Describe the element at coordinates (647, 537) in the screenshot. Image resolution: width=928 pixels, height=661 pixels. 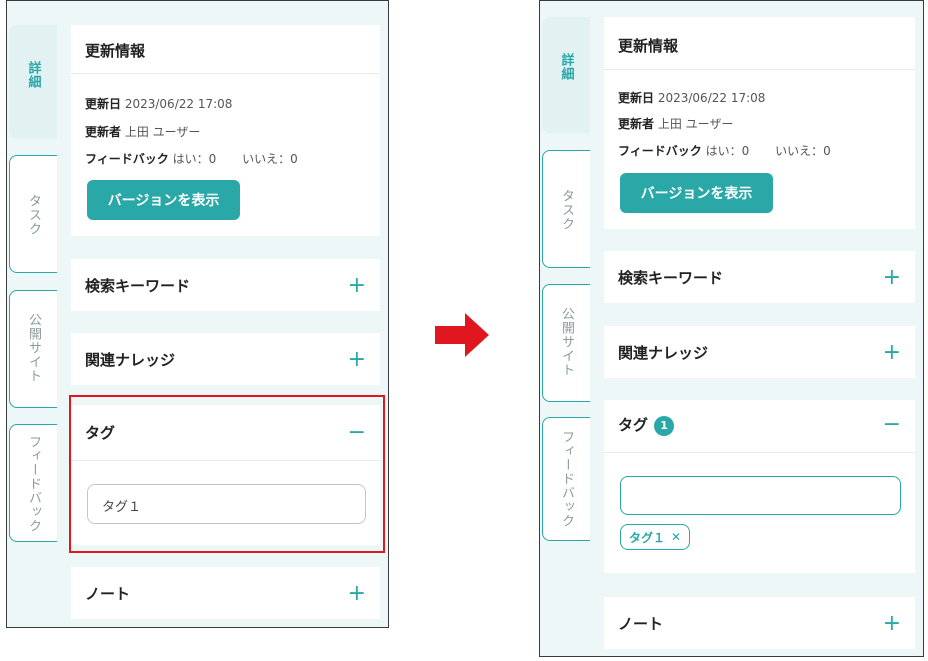
I see `tag-chip-label: タグ１` at that location.